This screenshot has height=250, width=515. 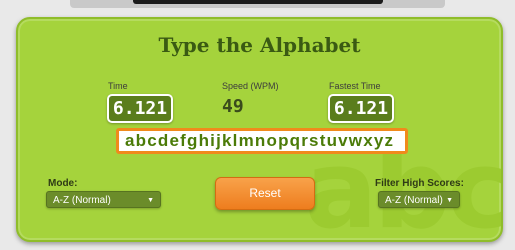 I want to click on top-bar, so click(x=257, y=4).